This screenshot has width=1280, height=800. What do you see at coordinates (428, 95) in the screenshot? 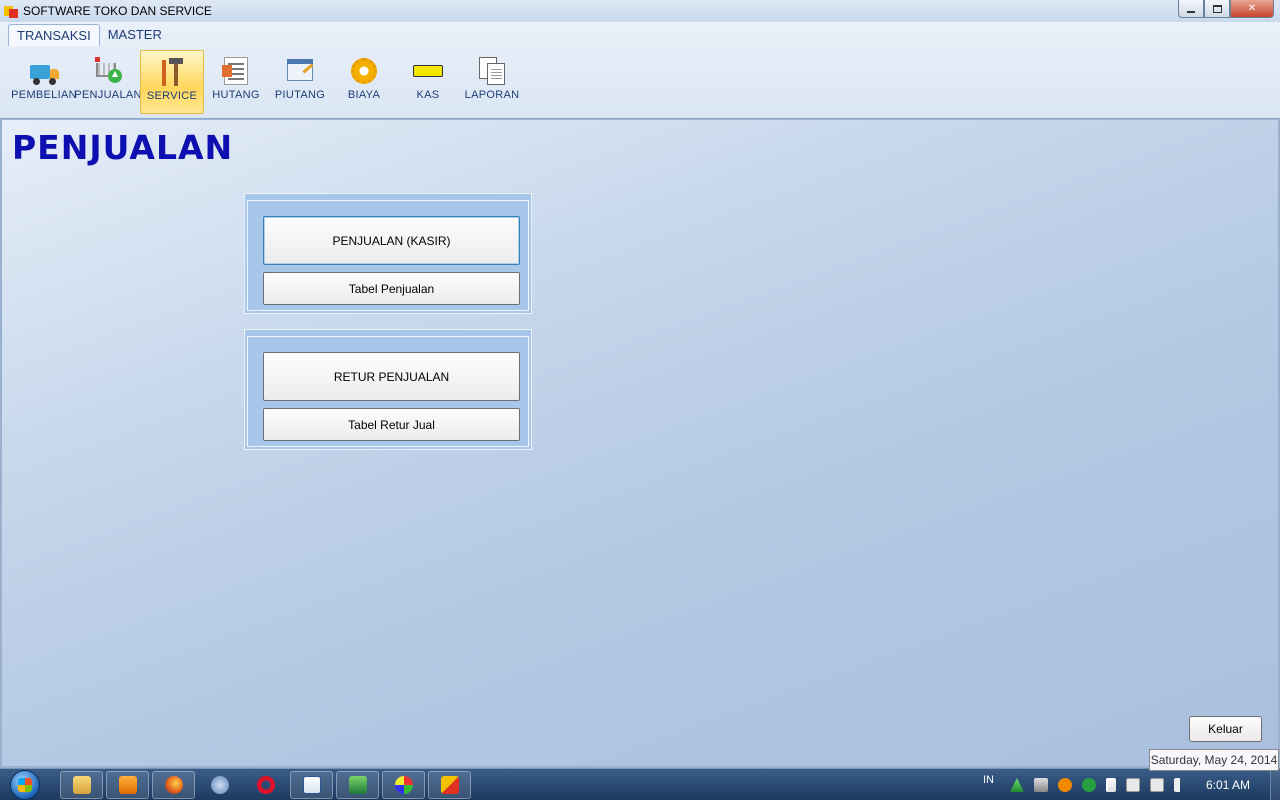
I see `tool-label: KAS` at bounding box center [428, 95].